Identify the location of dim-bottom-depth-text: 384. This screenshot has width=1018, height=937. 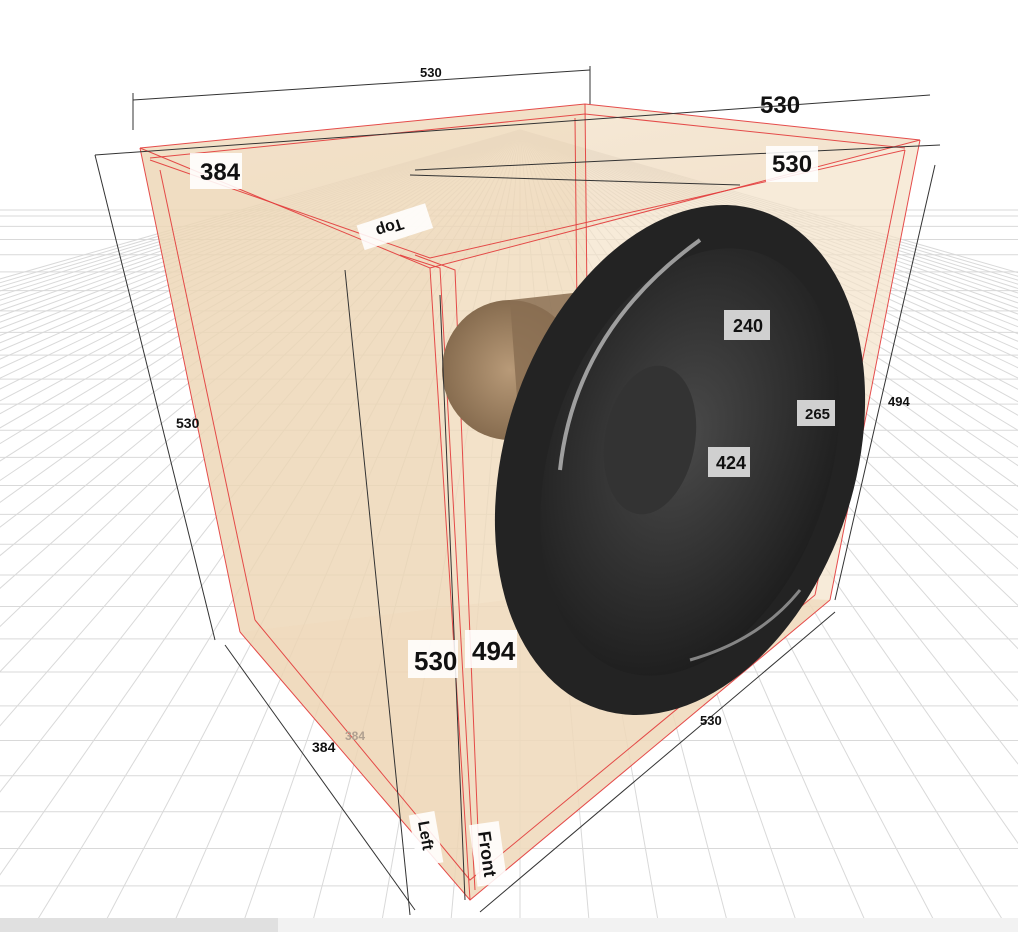
(324, 747).